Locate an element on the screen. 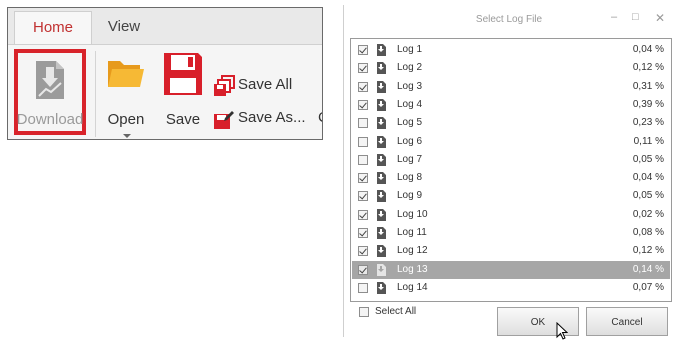 This screenshot has width=674, height=340. mouse-pointer-icon is located at coordinates (562, 331).